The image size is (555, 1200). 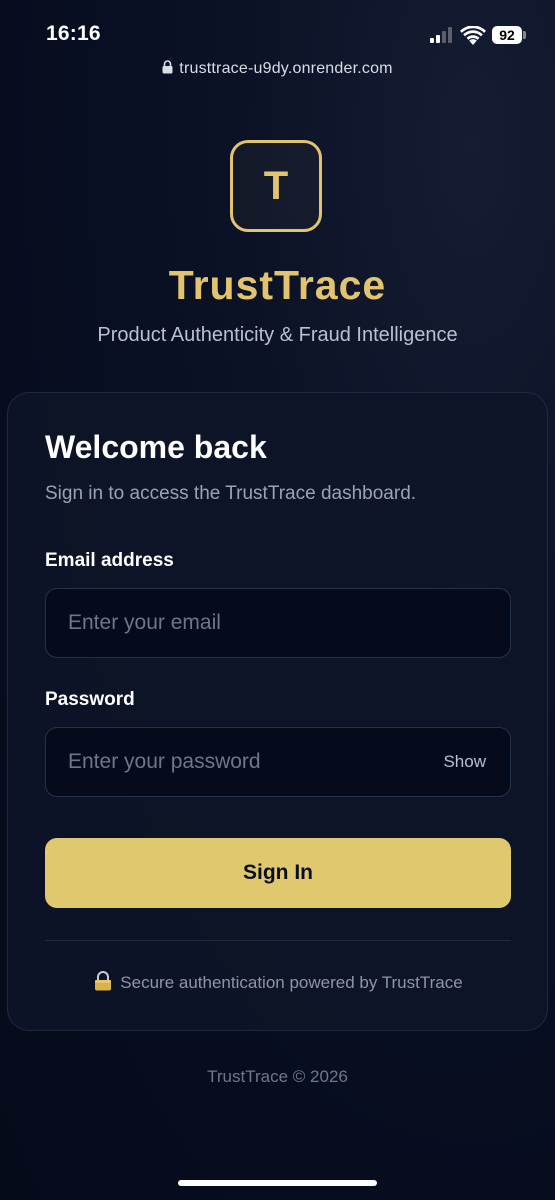 What do you see at coordinates (73, 33) in the screenshot?
I see `status-time: 16:16` at bounding box center [73, 33].